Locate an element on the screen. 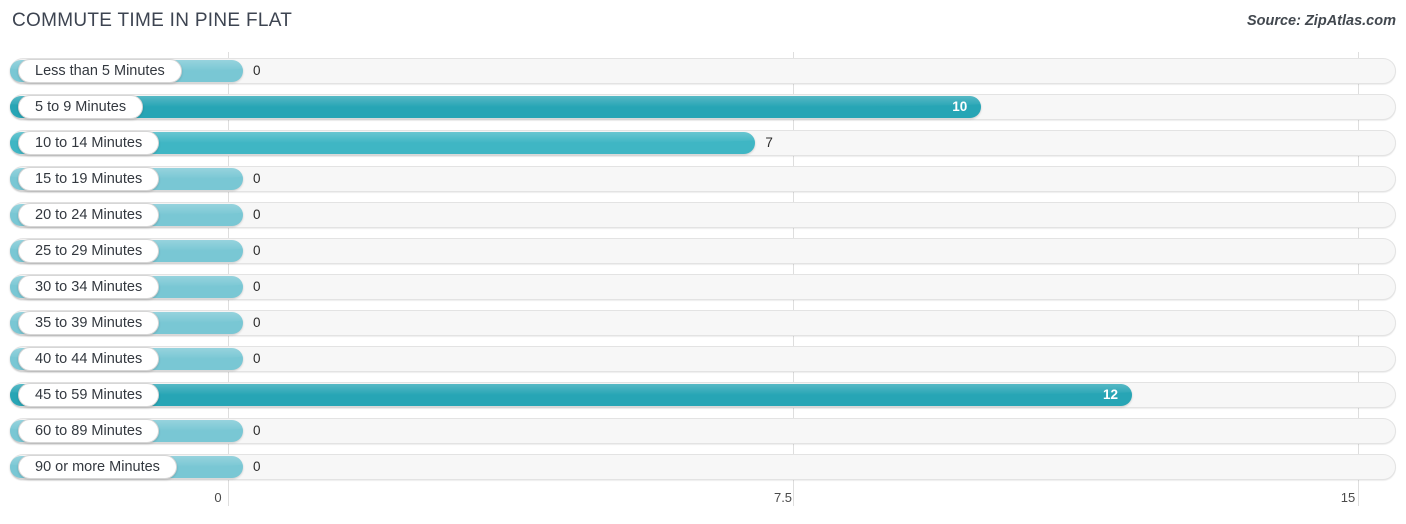 The image size is (1406, 524). bar-row: 0 25 to 29 Minutes is located at coordinates (703, 251).